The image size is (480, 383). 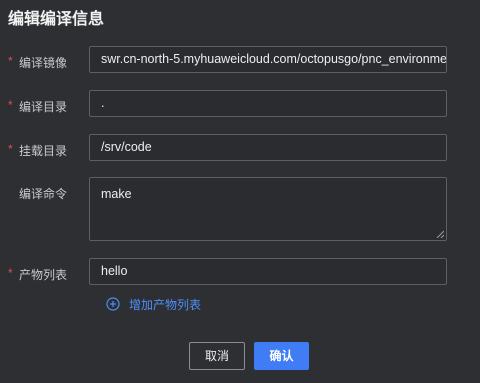 I want to click on form-row-build-dir: * 编译目录 ., so click(x=240, y=105).